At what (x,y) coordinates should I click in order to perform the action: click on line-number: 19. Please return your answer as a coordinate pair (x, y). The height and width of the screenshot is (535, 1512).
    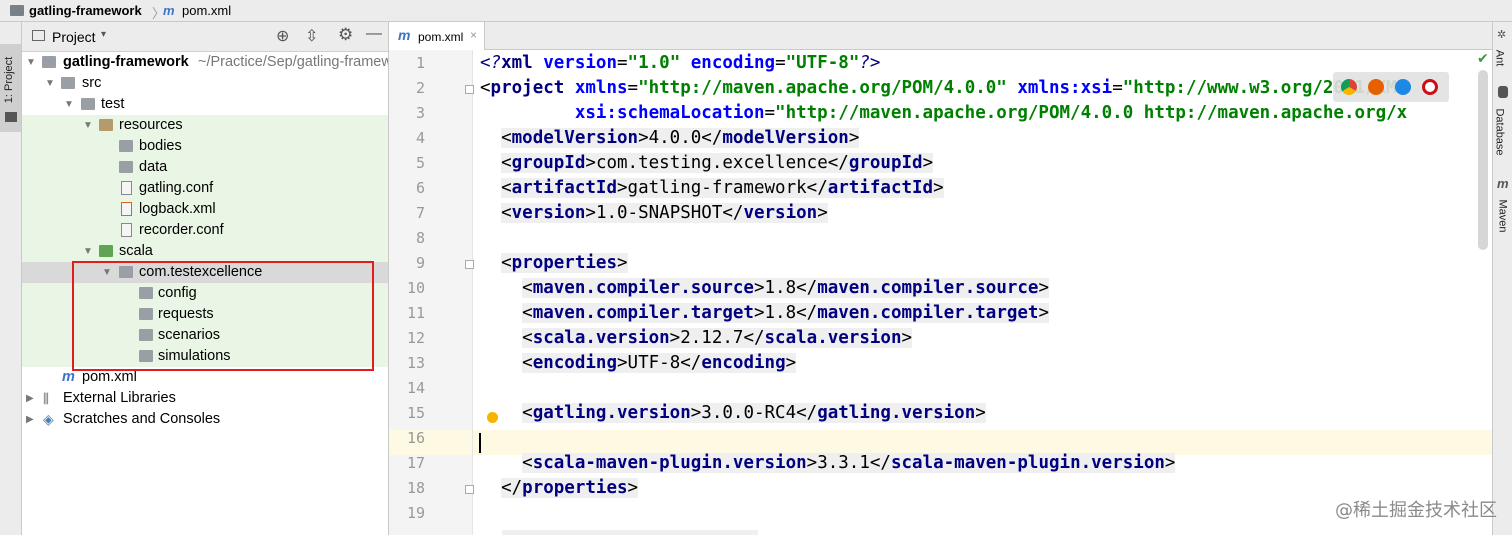
    Looking at the image, I should click on (415, 513).